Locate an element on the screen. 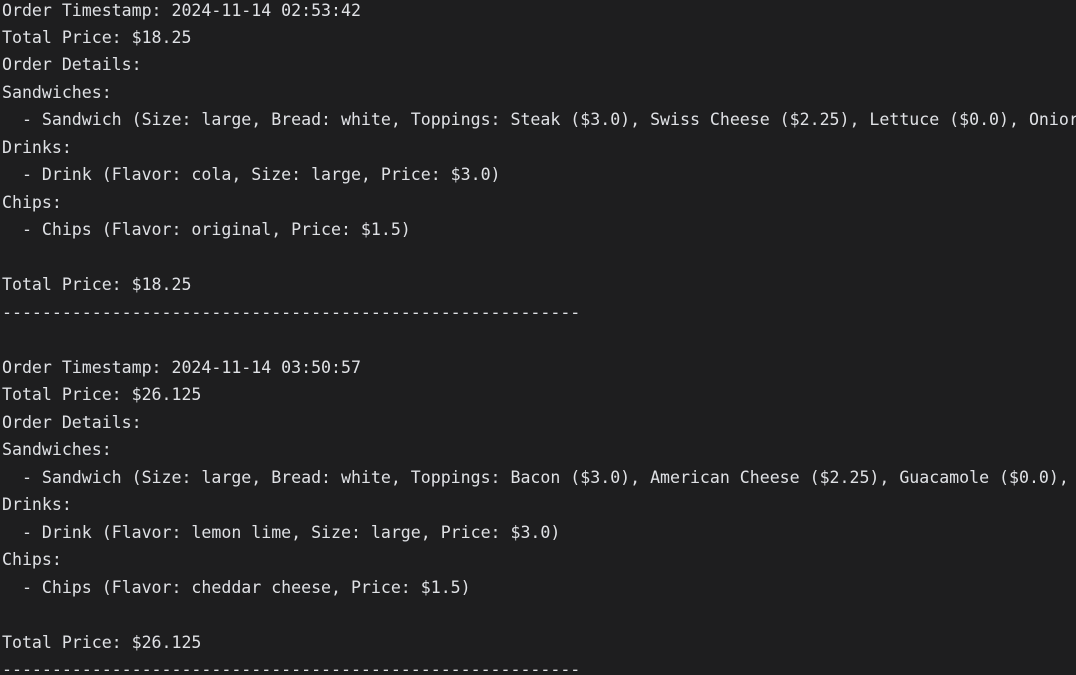  order-timestamp: Order Timestamp: 2024-11-14 02:53:42 is located at coordinates (181, 10).